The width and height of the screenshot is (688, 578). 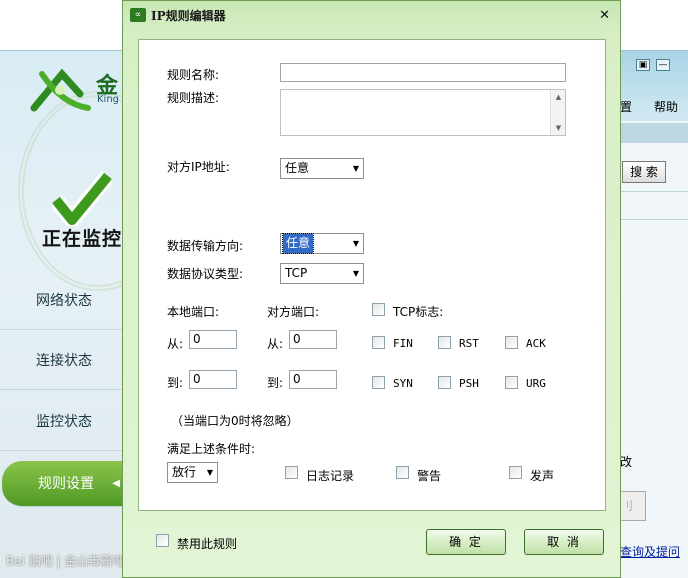 What do you see at coordinates (313, 339) in the screenshot?
I see `remote-port-from-input: 0` at bounding box center [313, 339].